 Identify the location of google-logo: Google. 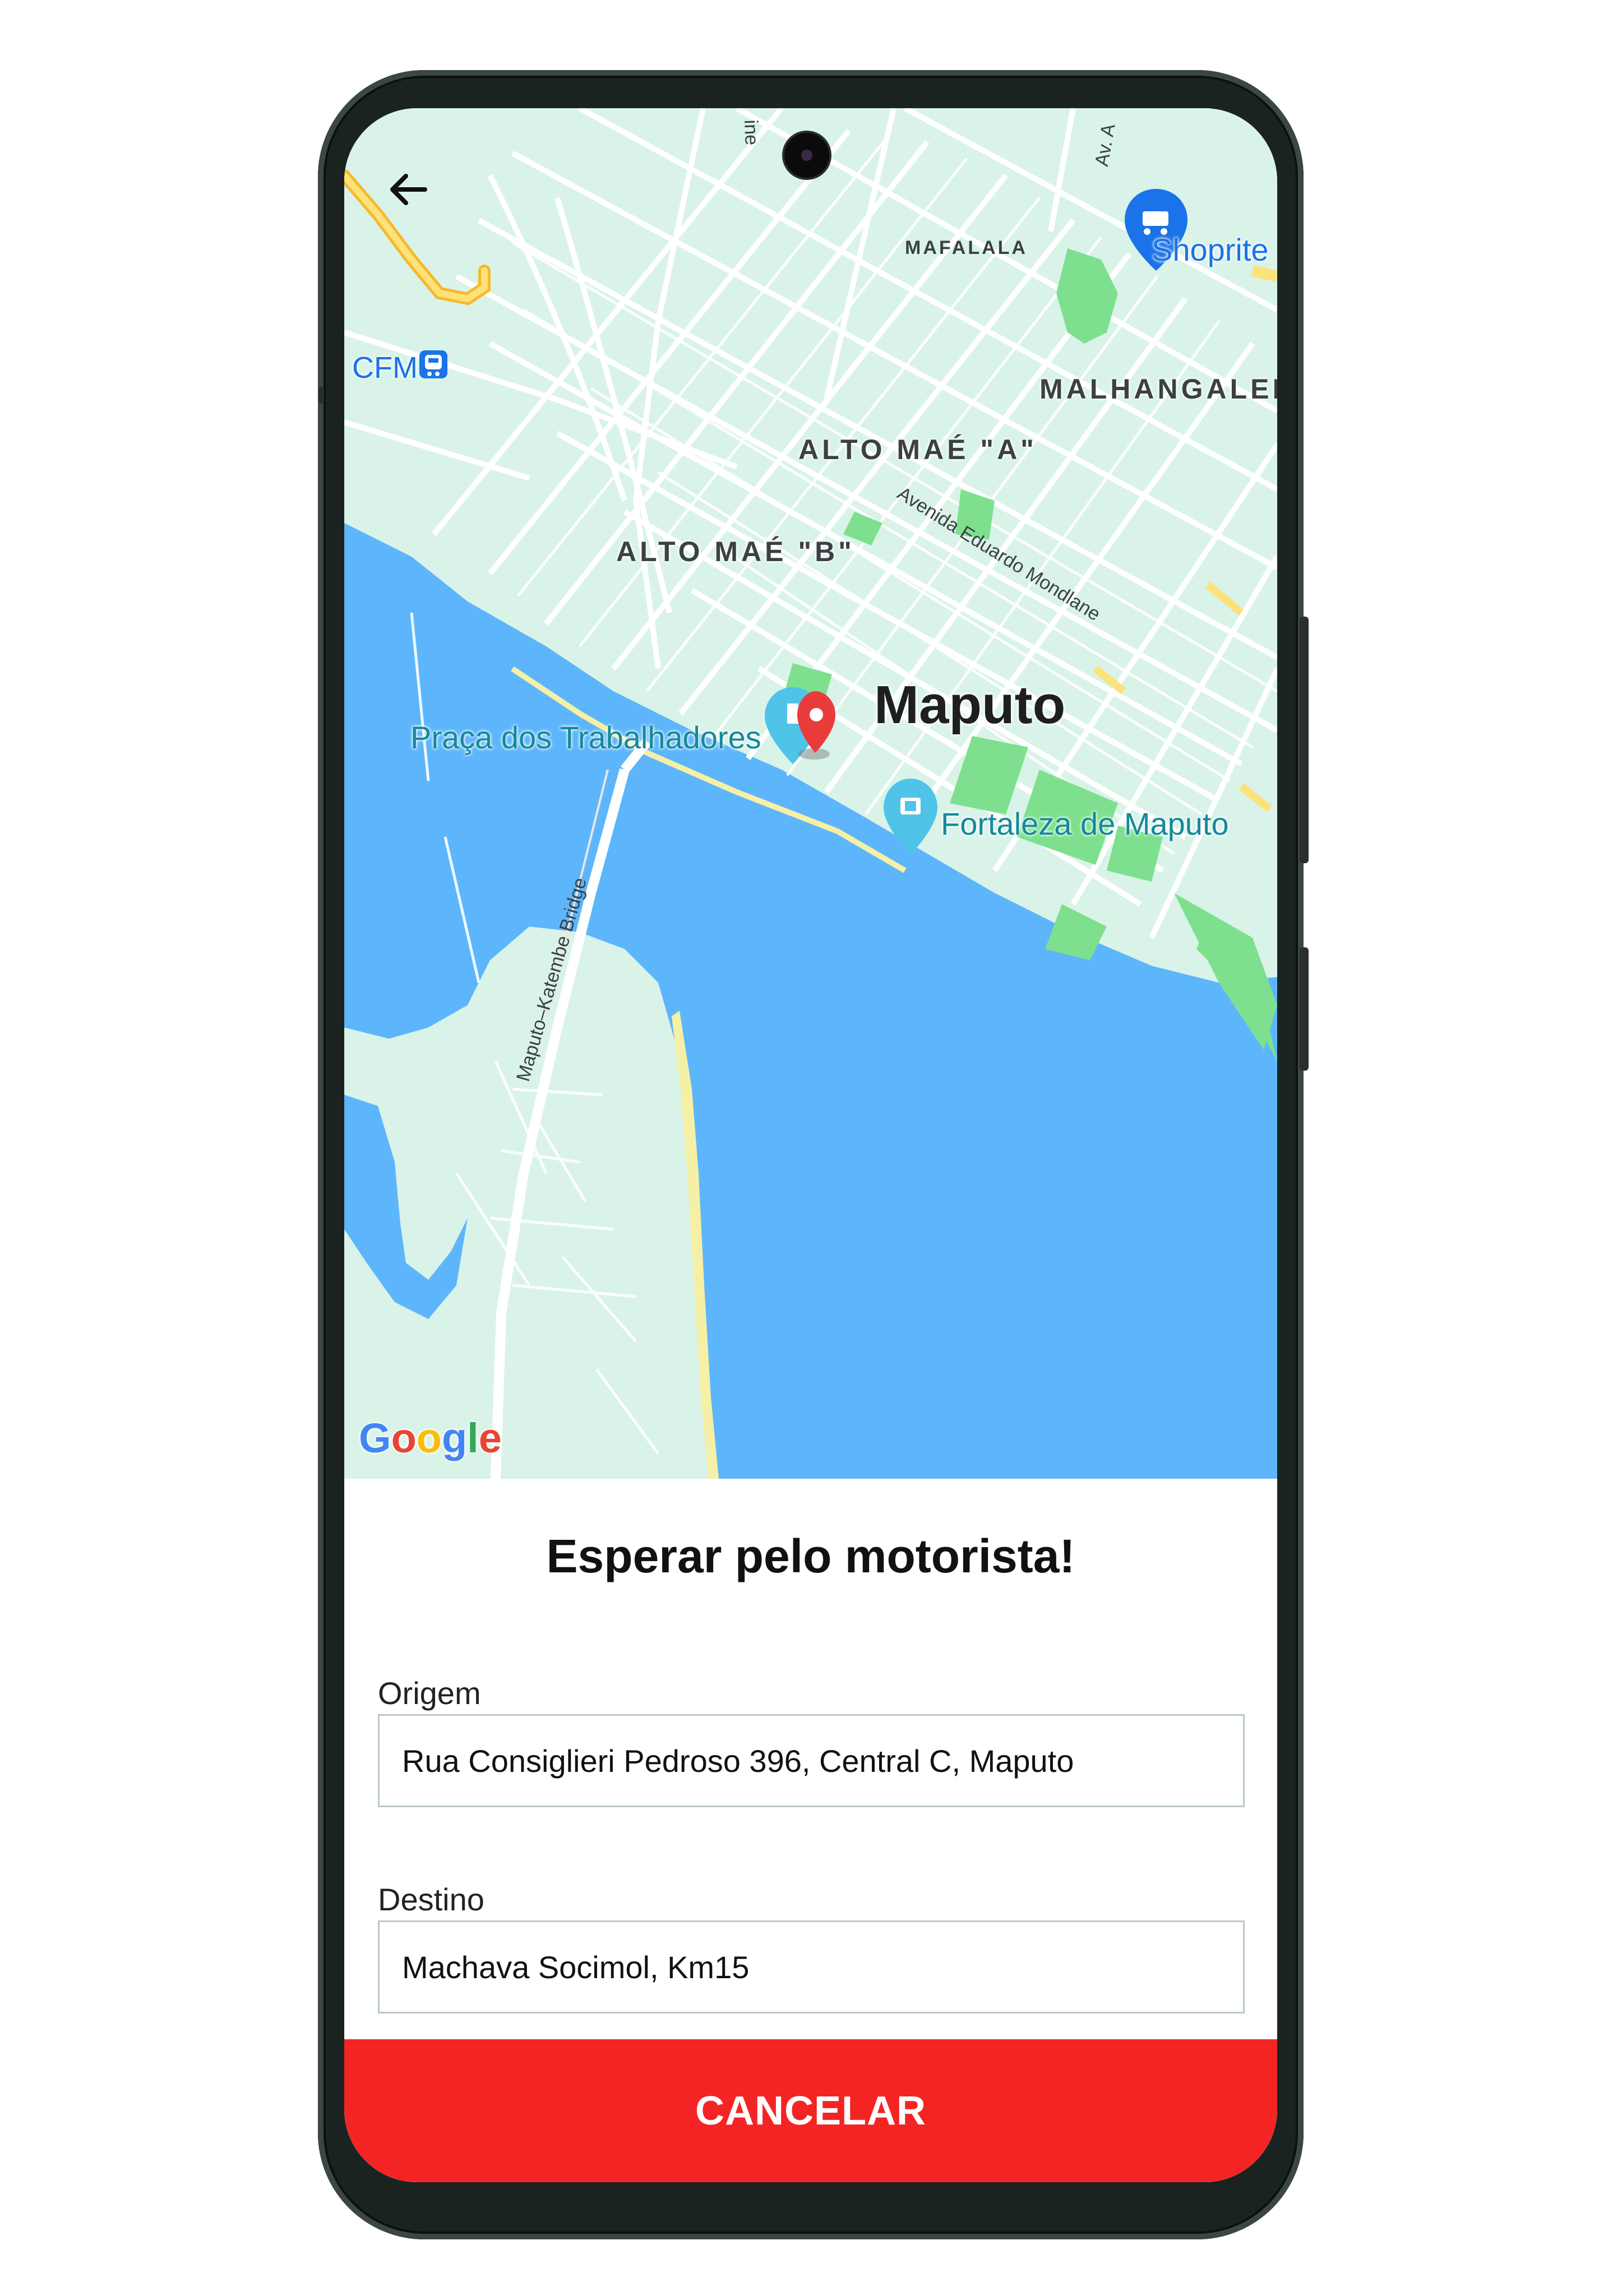
(430, 1438).